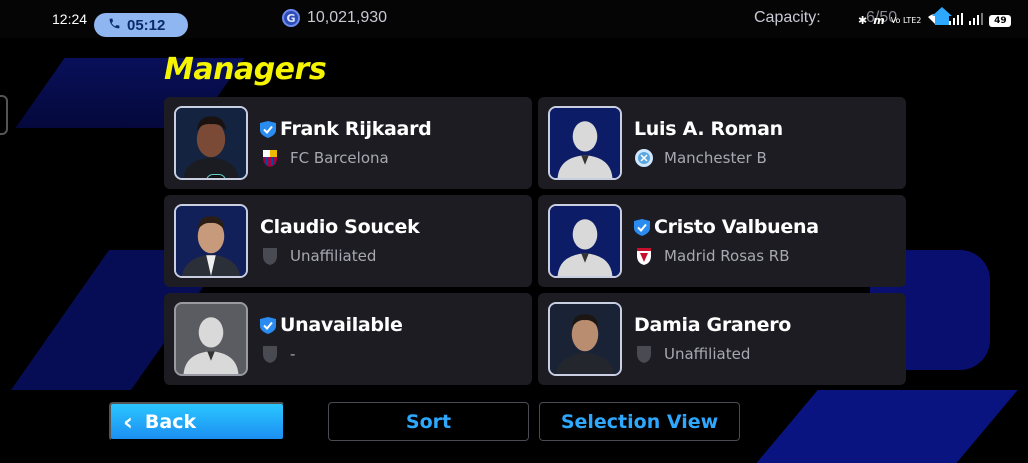 This screenshot has width=1028, height=463. What do you see at coordinates (942, 16) in the screenshot?
I see `home-icon` at bounding box center [942, 16].